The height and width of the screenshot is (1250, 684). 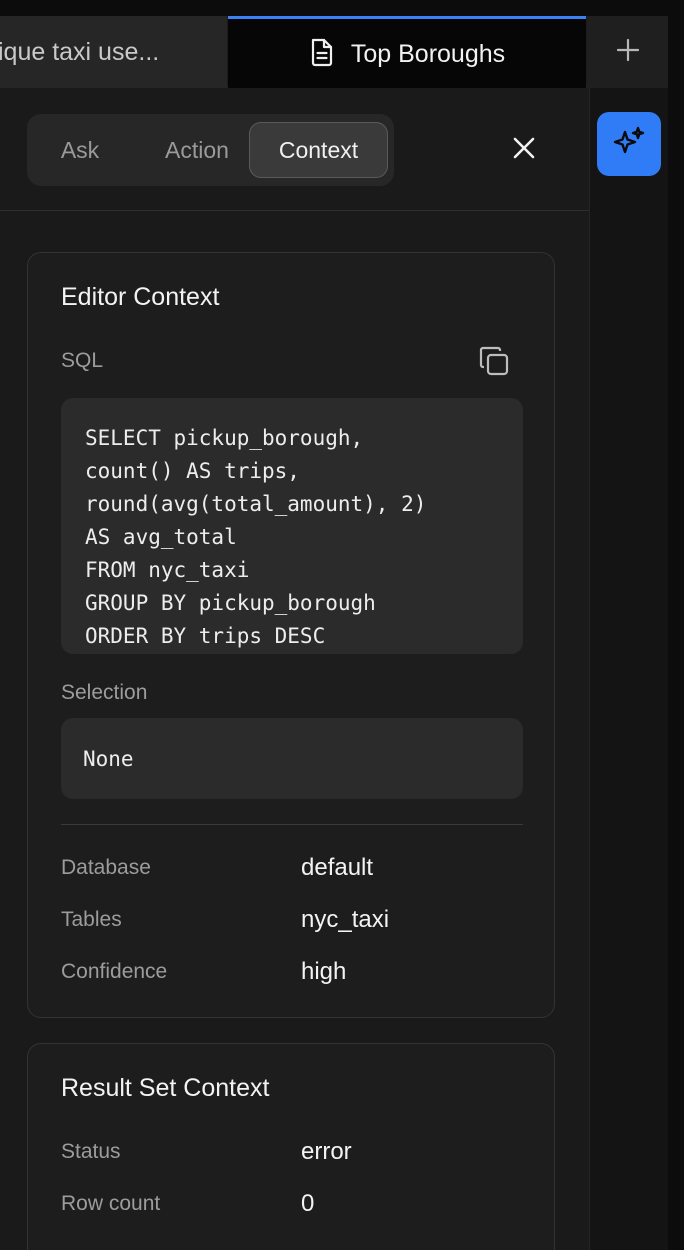 I want to click on tables-value: nyc_taxi, so click(x=345, y=919).